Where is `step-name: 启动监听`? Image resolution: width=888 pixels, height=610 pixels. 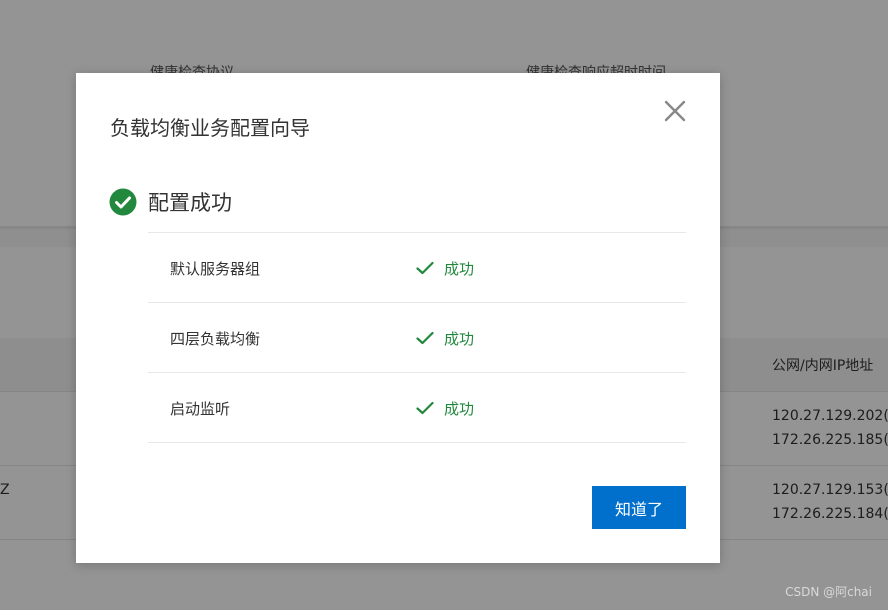
step-name: 启动监听 is located at coordinates (200, 409).